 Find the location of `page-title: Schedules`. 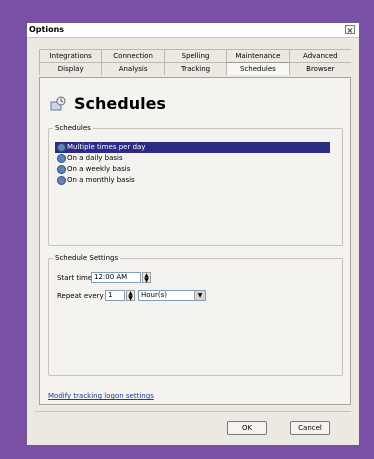

page-title: Schedules is located at coordinates (120, 103).